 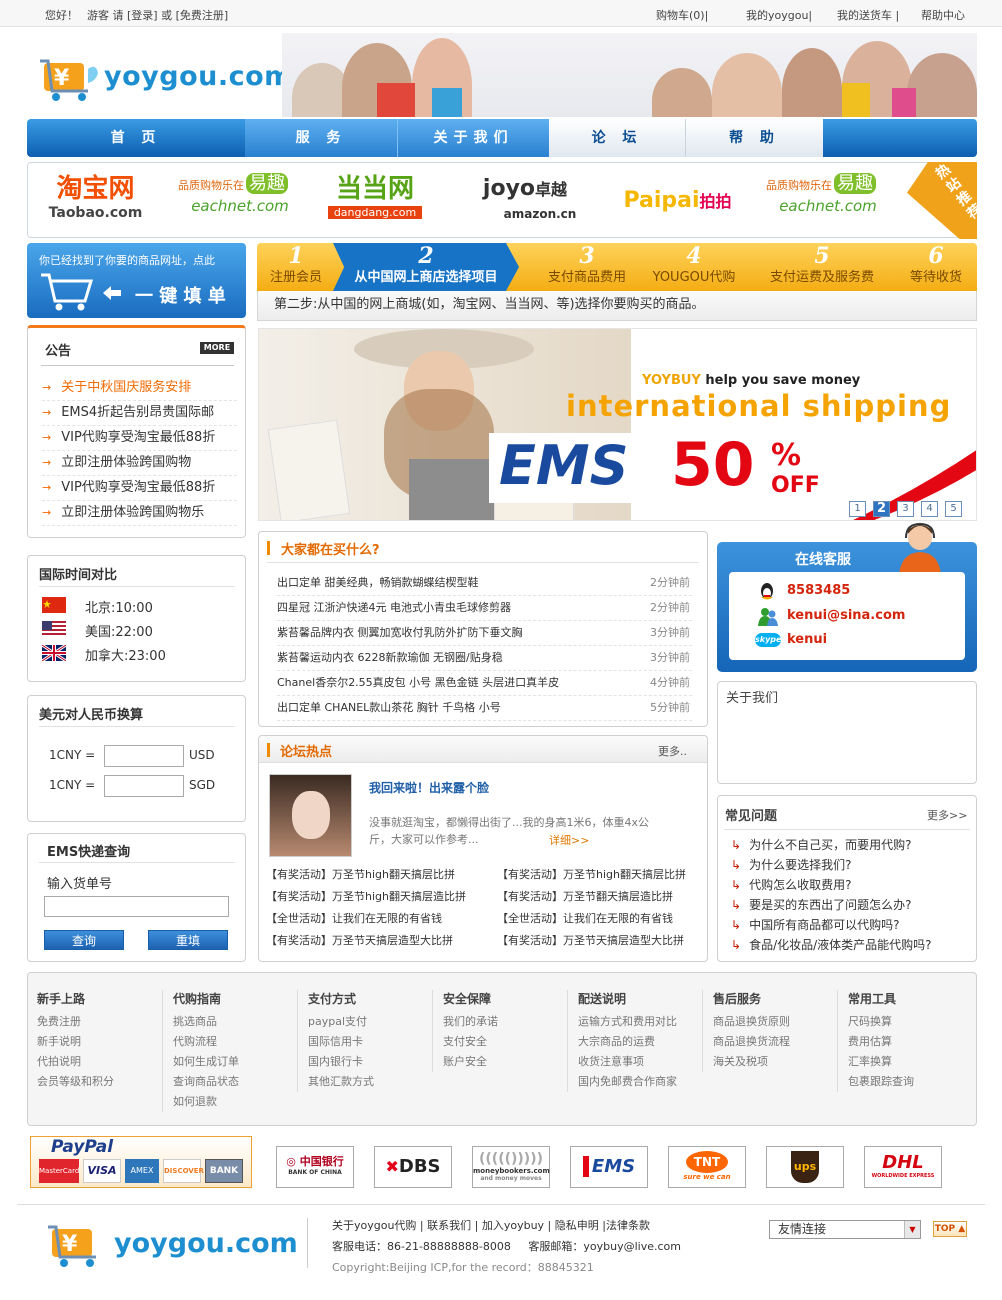 I want to click on footer-link: 我们的承诺, so click(x=502, y=1022).